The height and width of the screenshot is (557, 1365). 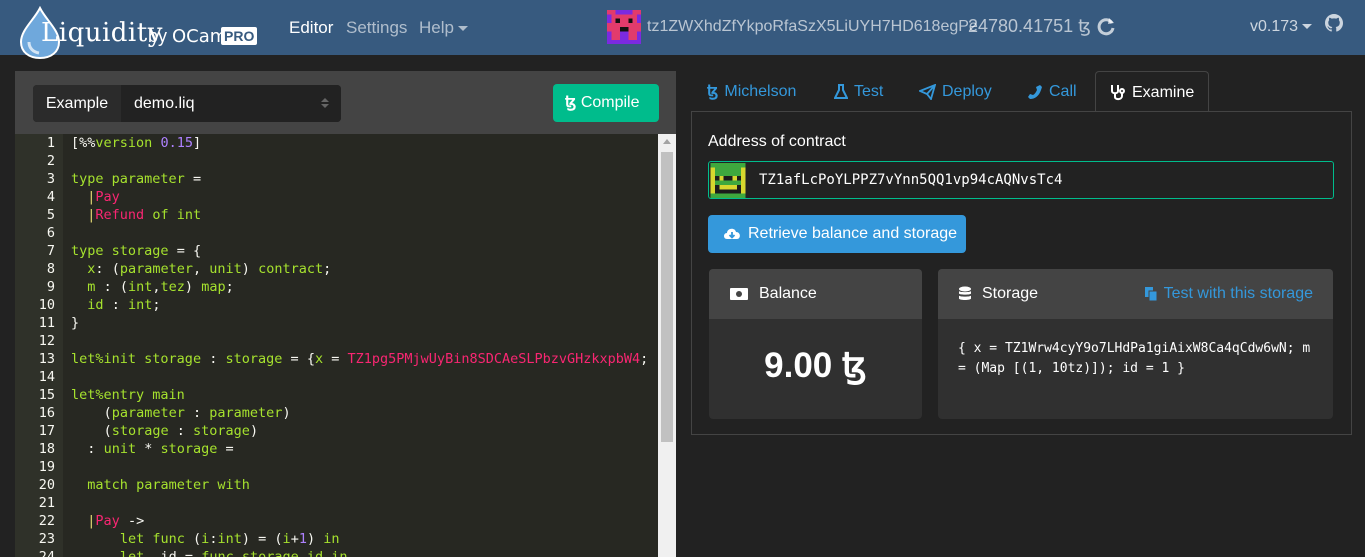 I want to click on line-number: 7, so click(x=50, y=251).